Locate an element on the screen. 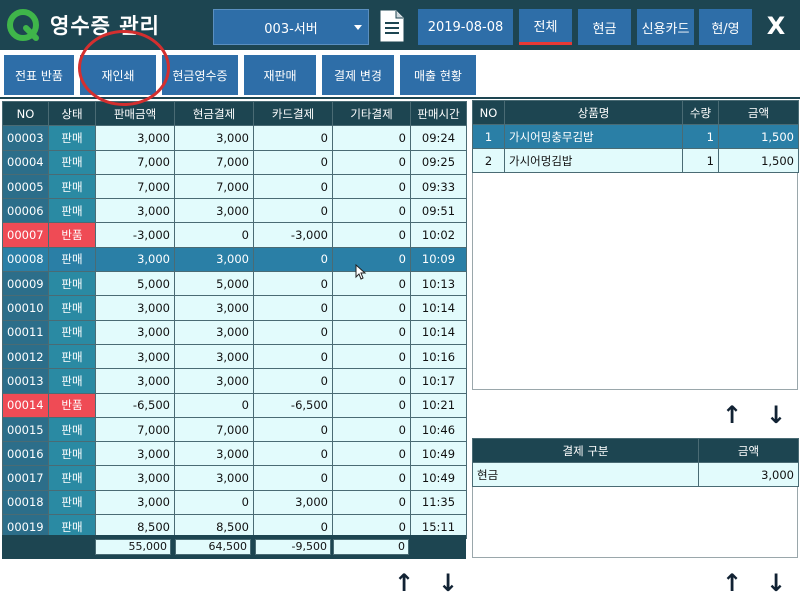 This screenshot has height=608, width=800. payments-header-row: 결제 구분 금액 is located at coordinates (635, 450).